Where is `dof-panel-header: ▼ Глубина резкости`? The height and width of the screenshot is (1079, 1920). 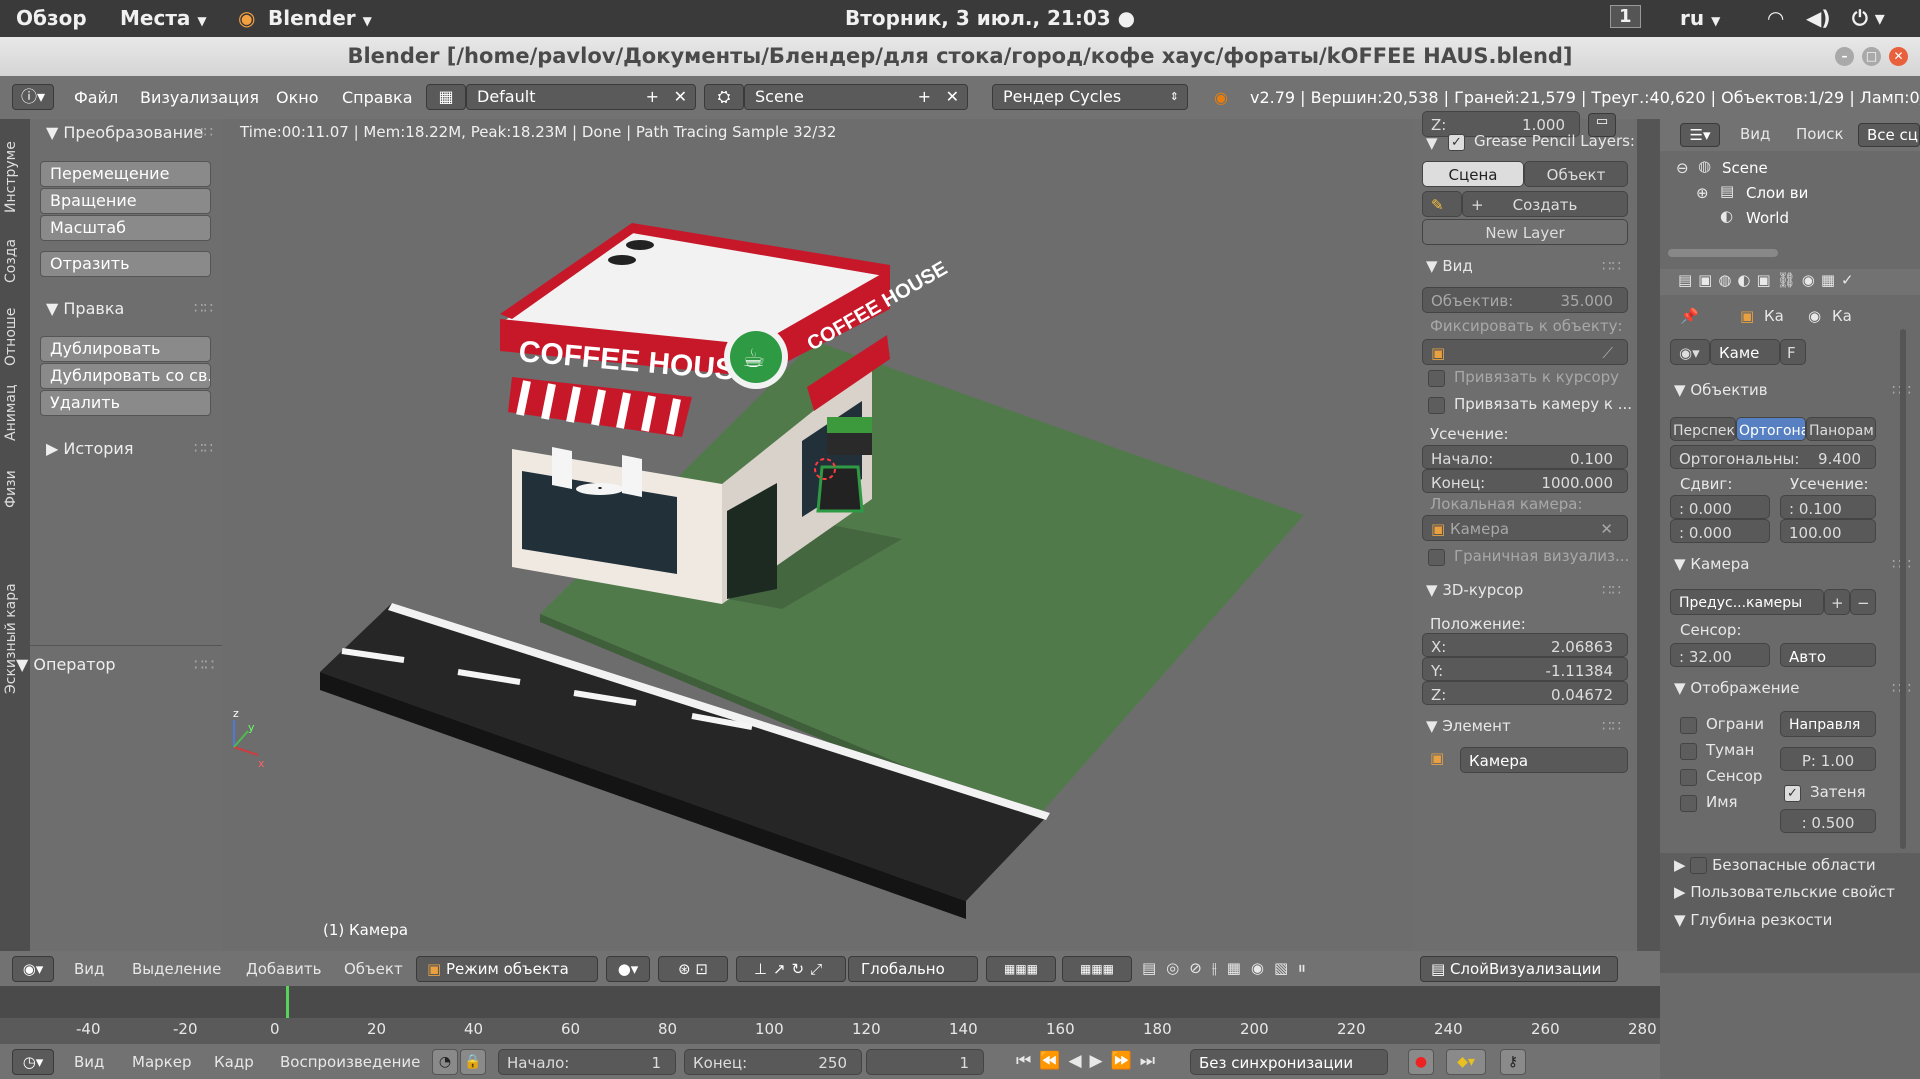 dof-panel-header: ▼ Глубина резкости is located at coordinates (1753, 920).